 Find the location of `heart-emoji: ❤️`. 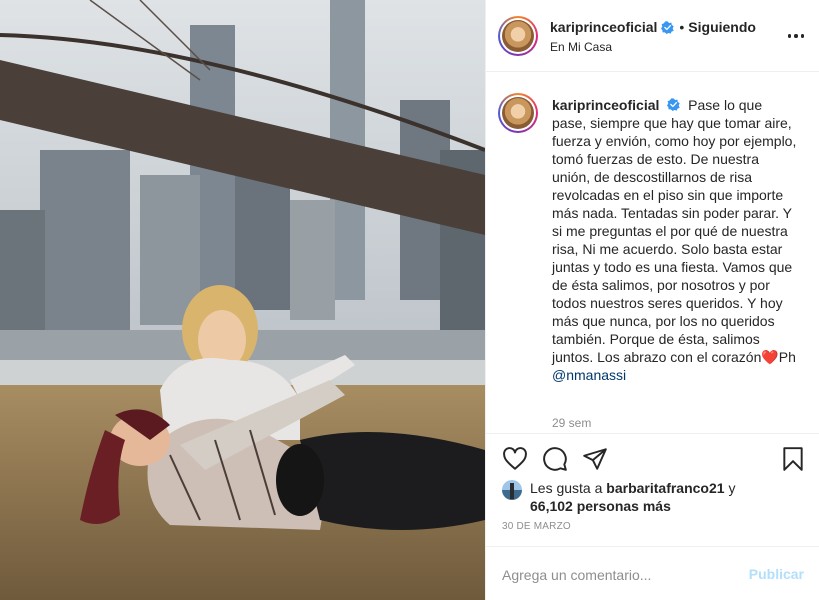

heart-emoji: ❤️ is located at coordinates (770, 357).